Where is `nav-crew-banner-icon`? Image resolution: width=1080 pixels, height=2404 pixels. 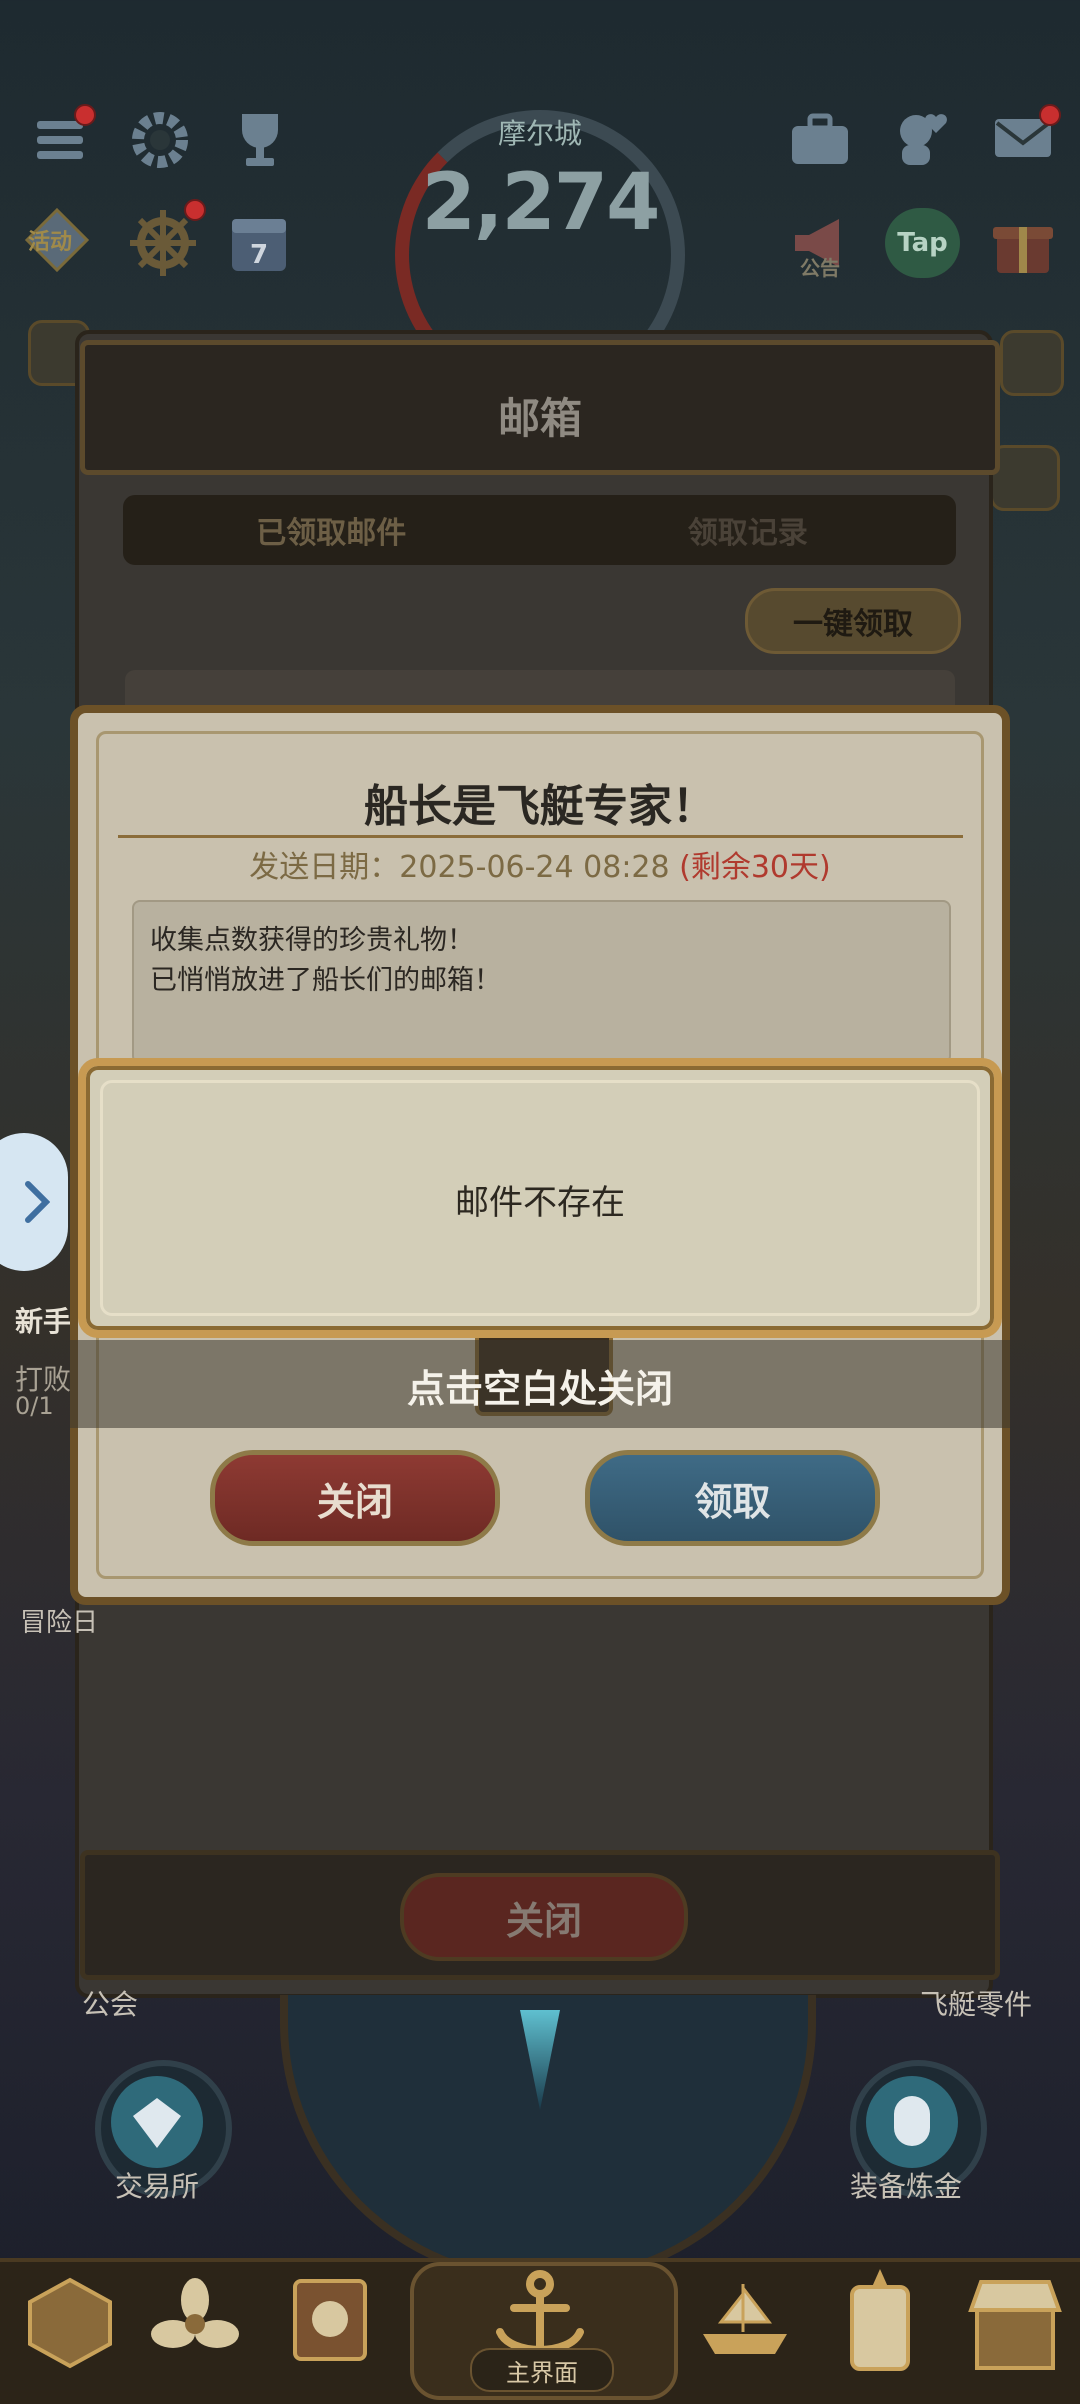 nav-crew-banner-icon is located at coordinates (330, 2322).